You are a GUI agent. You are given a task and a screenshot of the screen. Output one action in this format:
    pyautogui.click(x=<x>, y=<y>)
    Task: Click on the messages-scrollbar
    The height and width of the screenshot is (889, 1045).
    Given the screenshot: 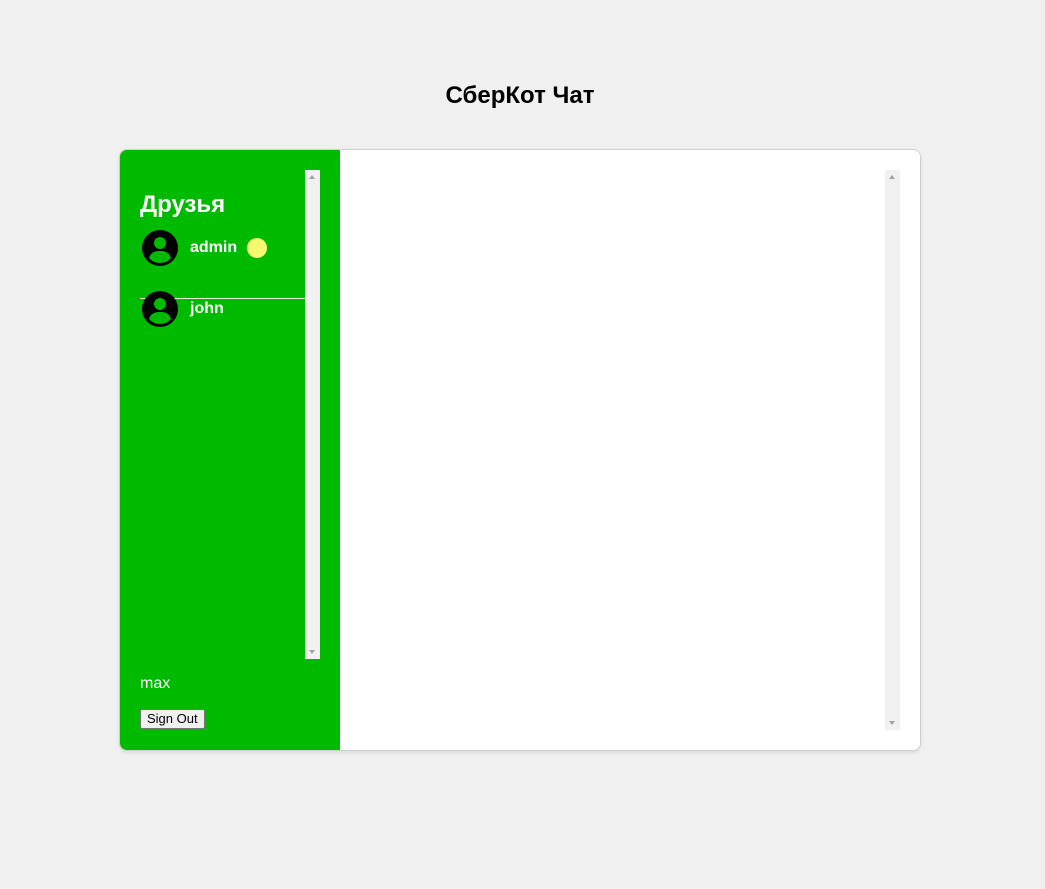 What is the action you would take?
    pyautogui.click(x=892, y=450)
    